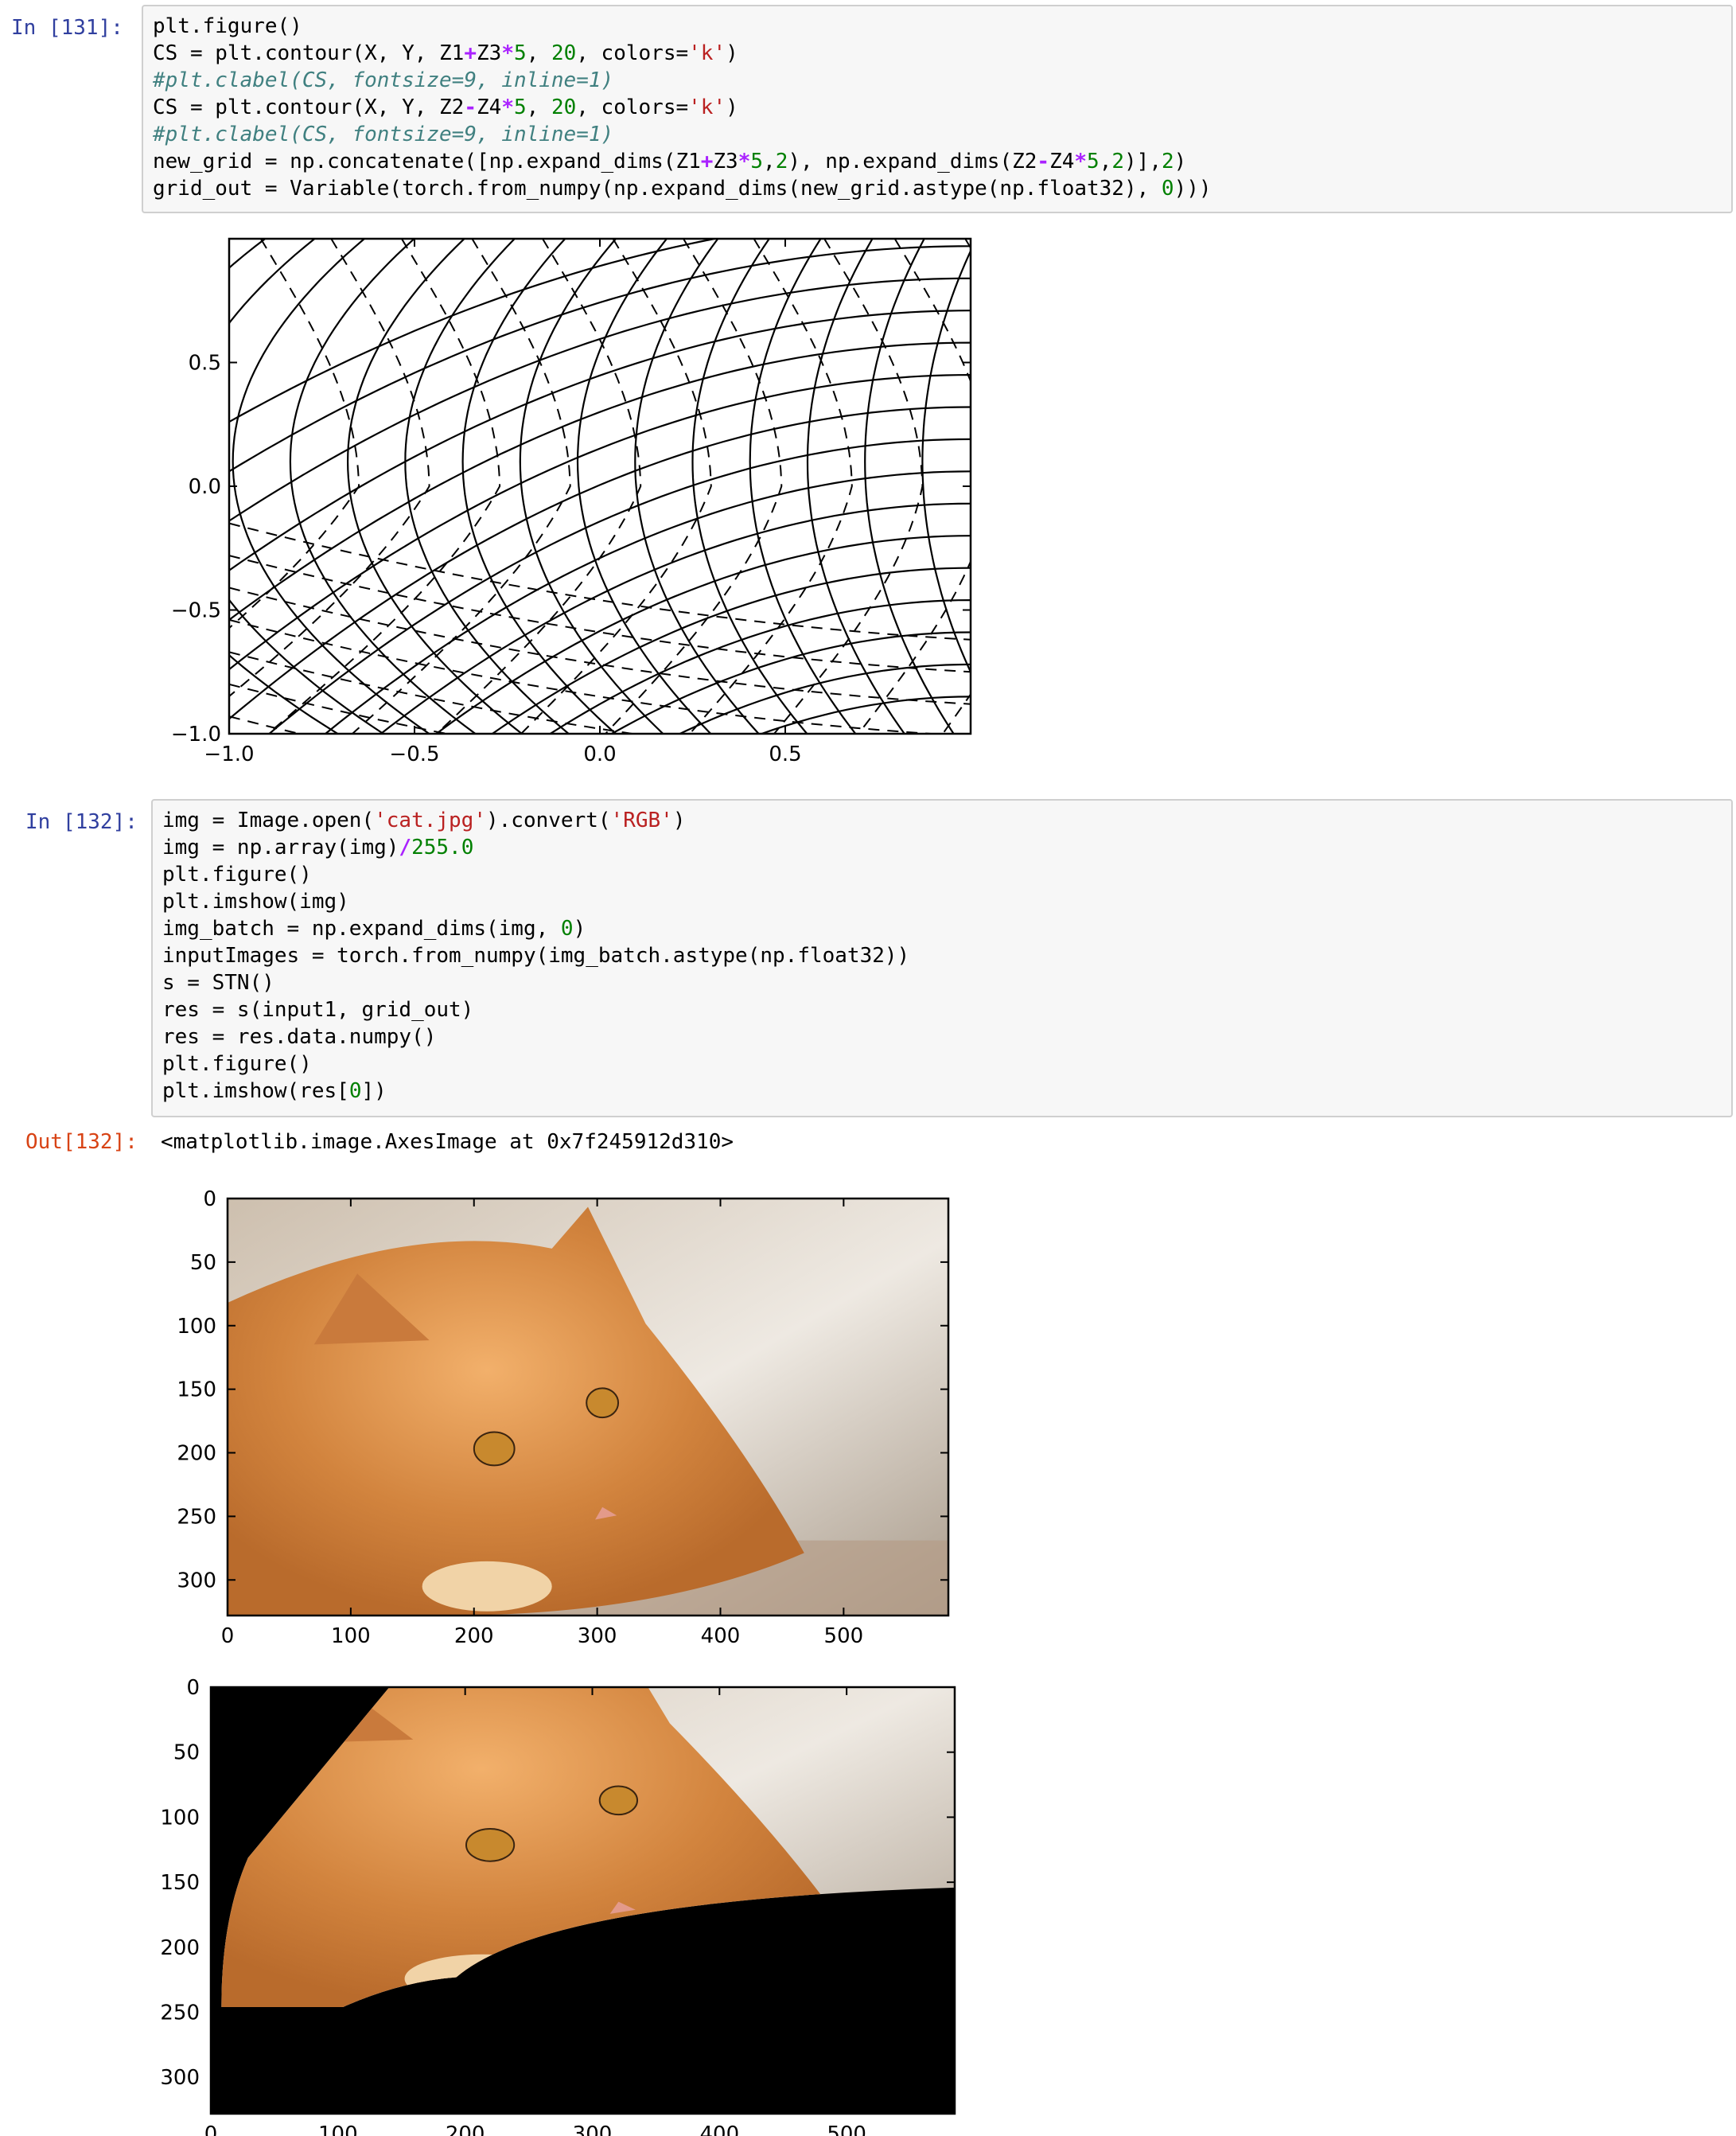 This screenshot has height=2136, width=1736. Describe the element at coordinates (218, 983) in the screenshot. I see `code-line: s = STN()` at that location.